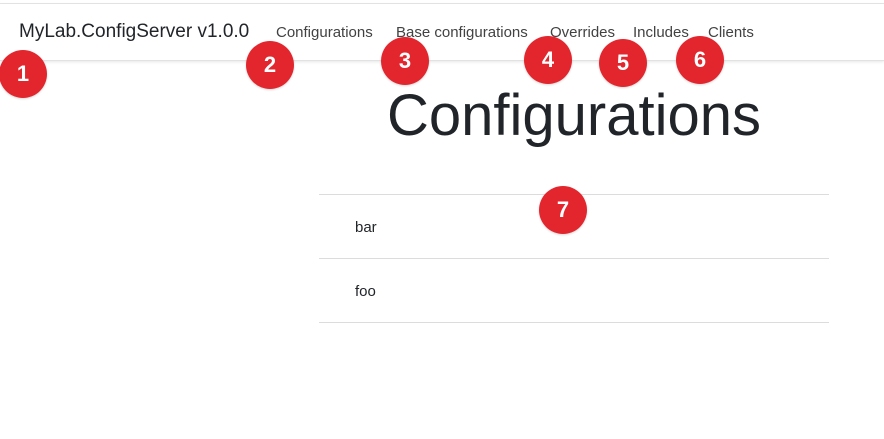  Describe the element at coordinates (661, 32) in the screenshot. I see `nav-link-includes: Includes` at that location.